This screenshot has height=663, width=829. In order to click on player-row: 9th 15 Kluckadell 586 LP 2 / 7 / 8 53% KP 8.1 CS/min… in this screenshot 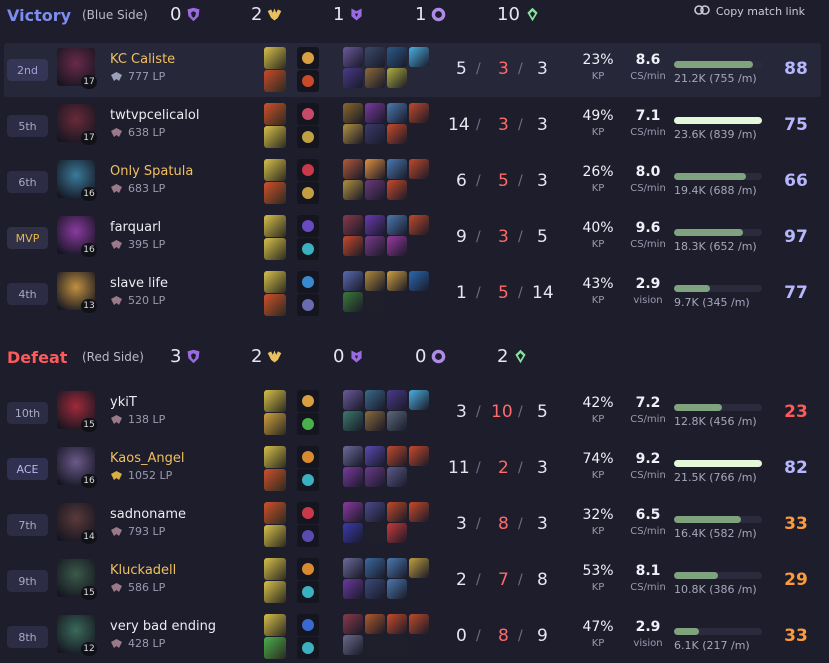, I will do `click(412, 581)`.